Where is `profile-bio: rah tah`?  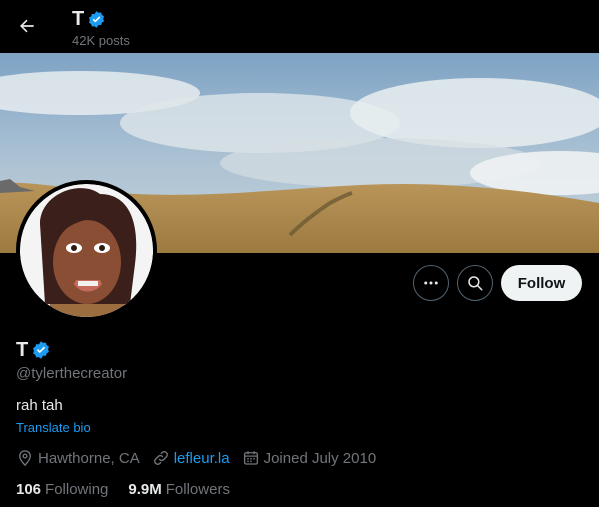
profile-bio: rah tah is located at coordinates (39, 405).